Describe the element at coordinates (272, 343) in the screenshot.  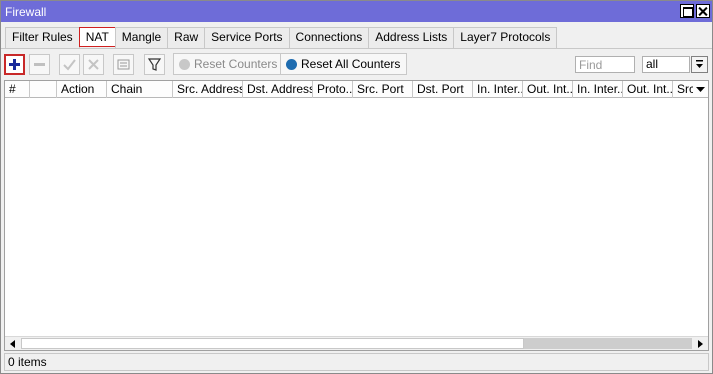
I see `scroll-track` at that location.